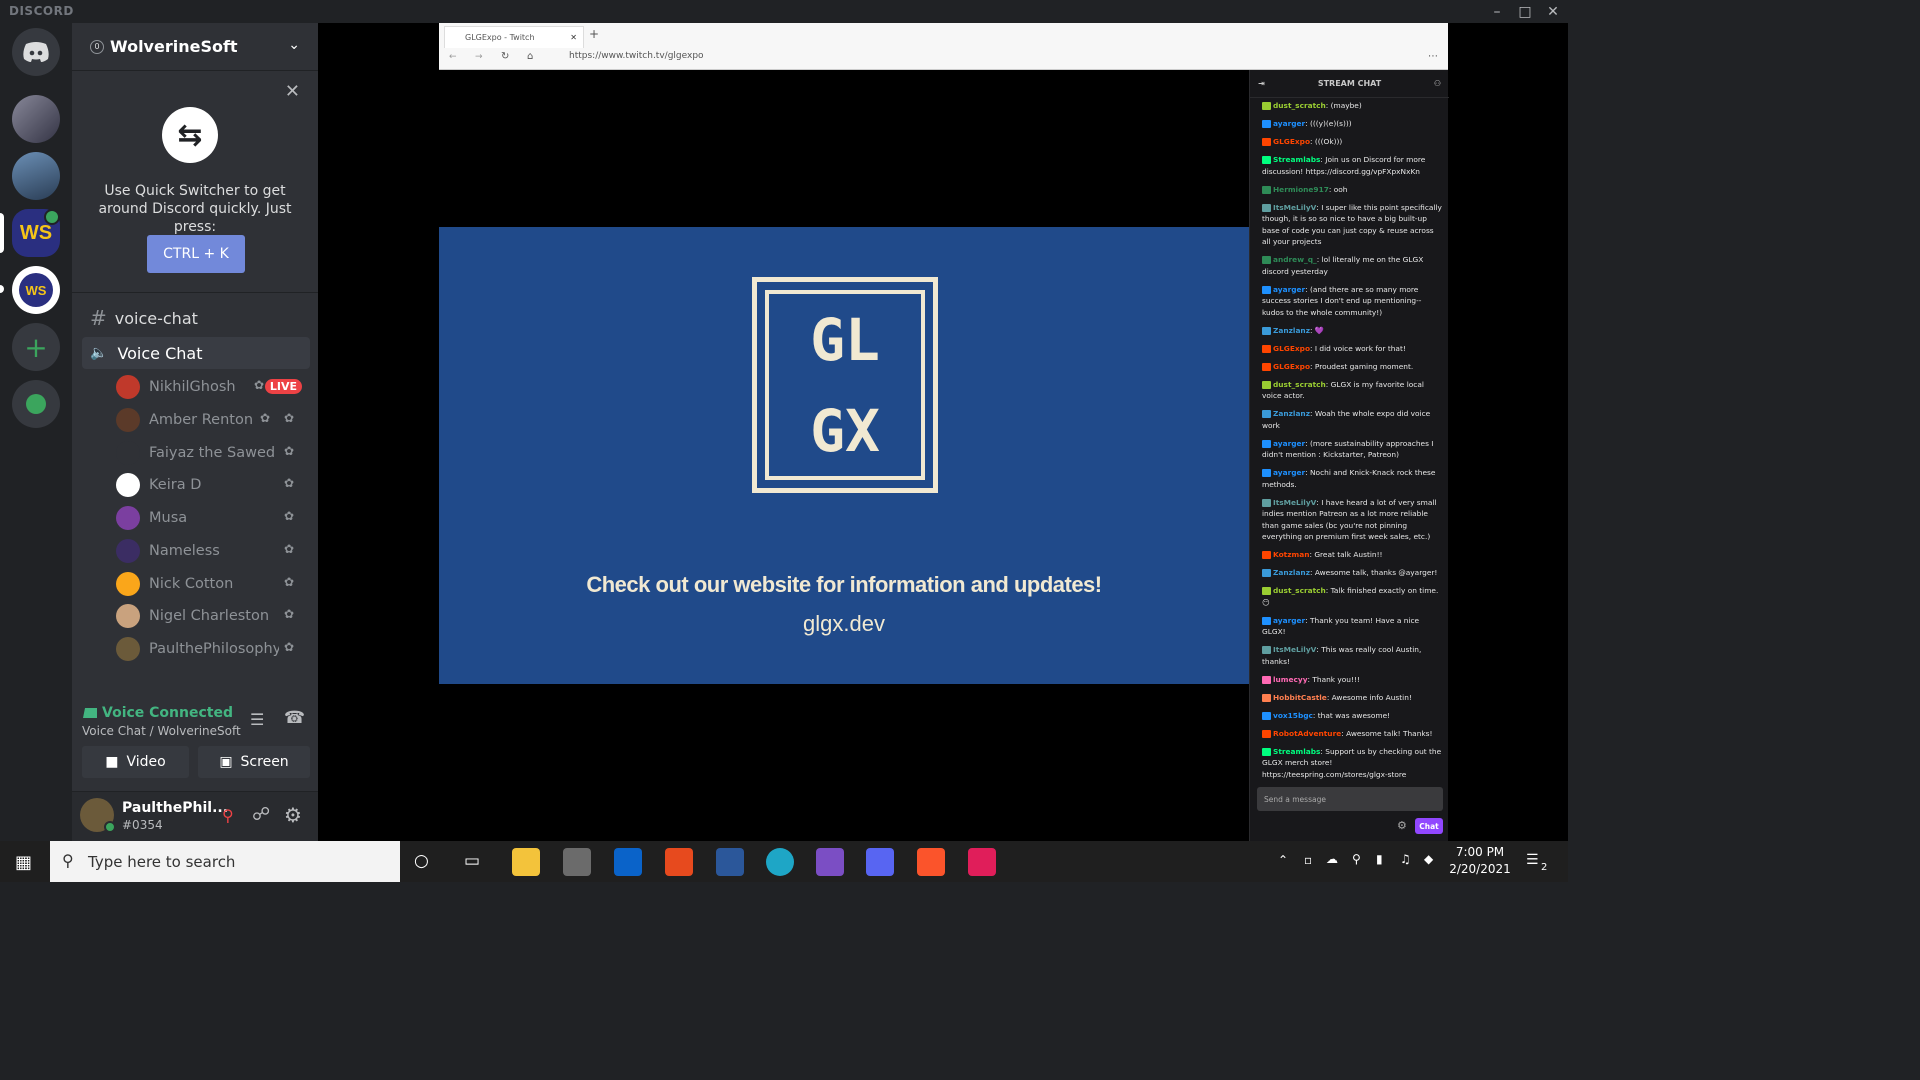 This screenshot has height=1080, width=1920. Describe the element at coordinates (1300, 697) in the screenshot. I see `chat-username: HobbitCastle` at that location.